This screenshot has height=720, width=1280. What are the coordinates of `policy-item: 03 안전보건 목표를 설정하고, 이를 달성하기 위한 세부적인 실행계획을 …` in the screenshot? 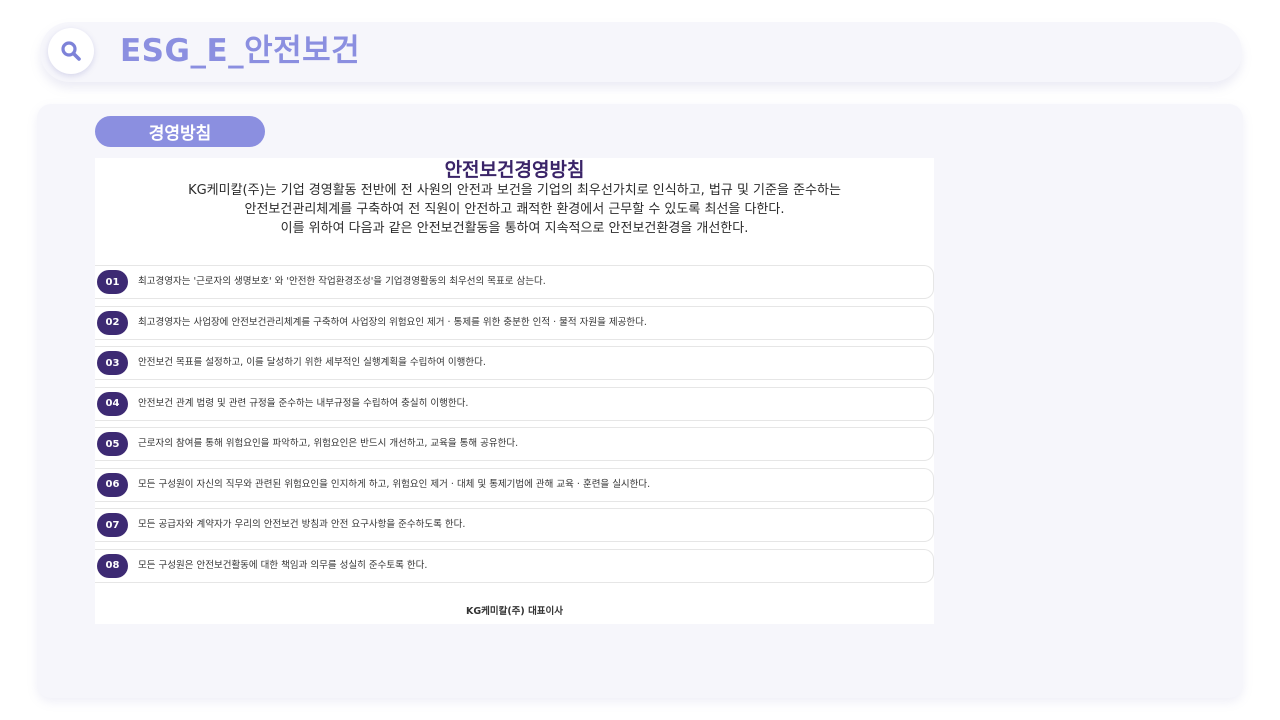 It's located at (514, 363).